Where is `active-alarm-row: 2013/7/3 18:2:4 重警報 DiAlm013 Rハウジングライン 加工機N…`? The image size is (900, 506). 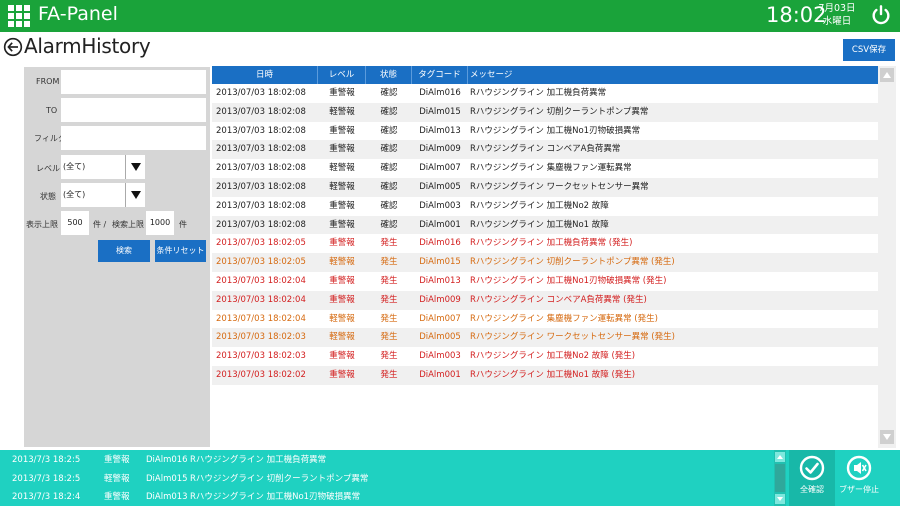
active-alarm-row: 2013/7/3 18:2:4 重警報 DiAlm013 Rハウジングライン 加工機N… is located at coordinates (385, 497).